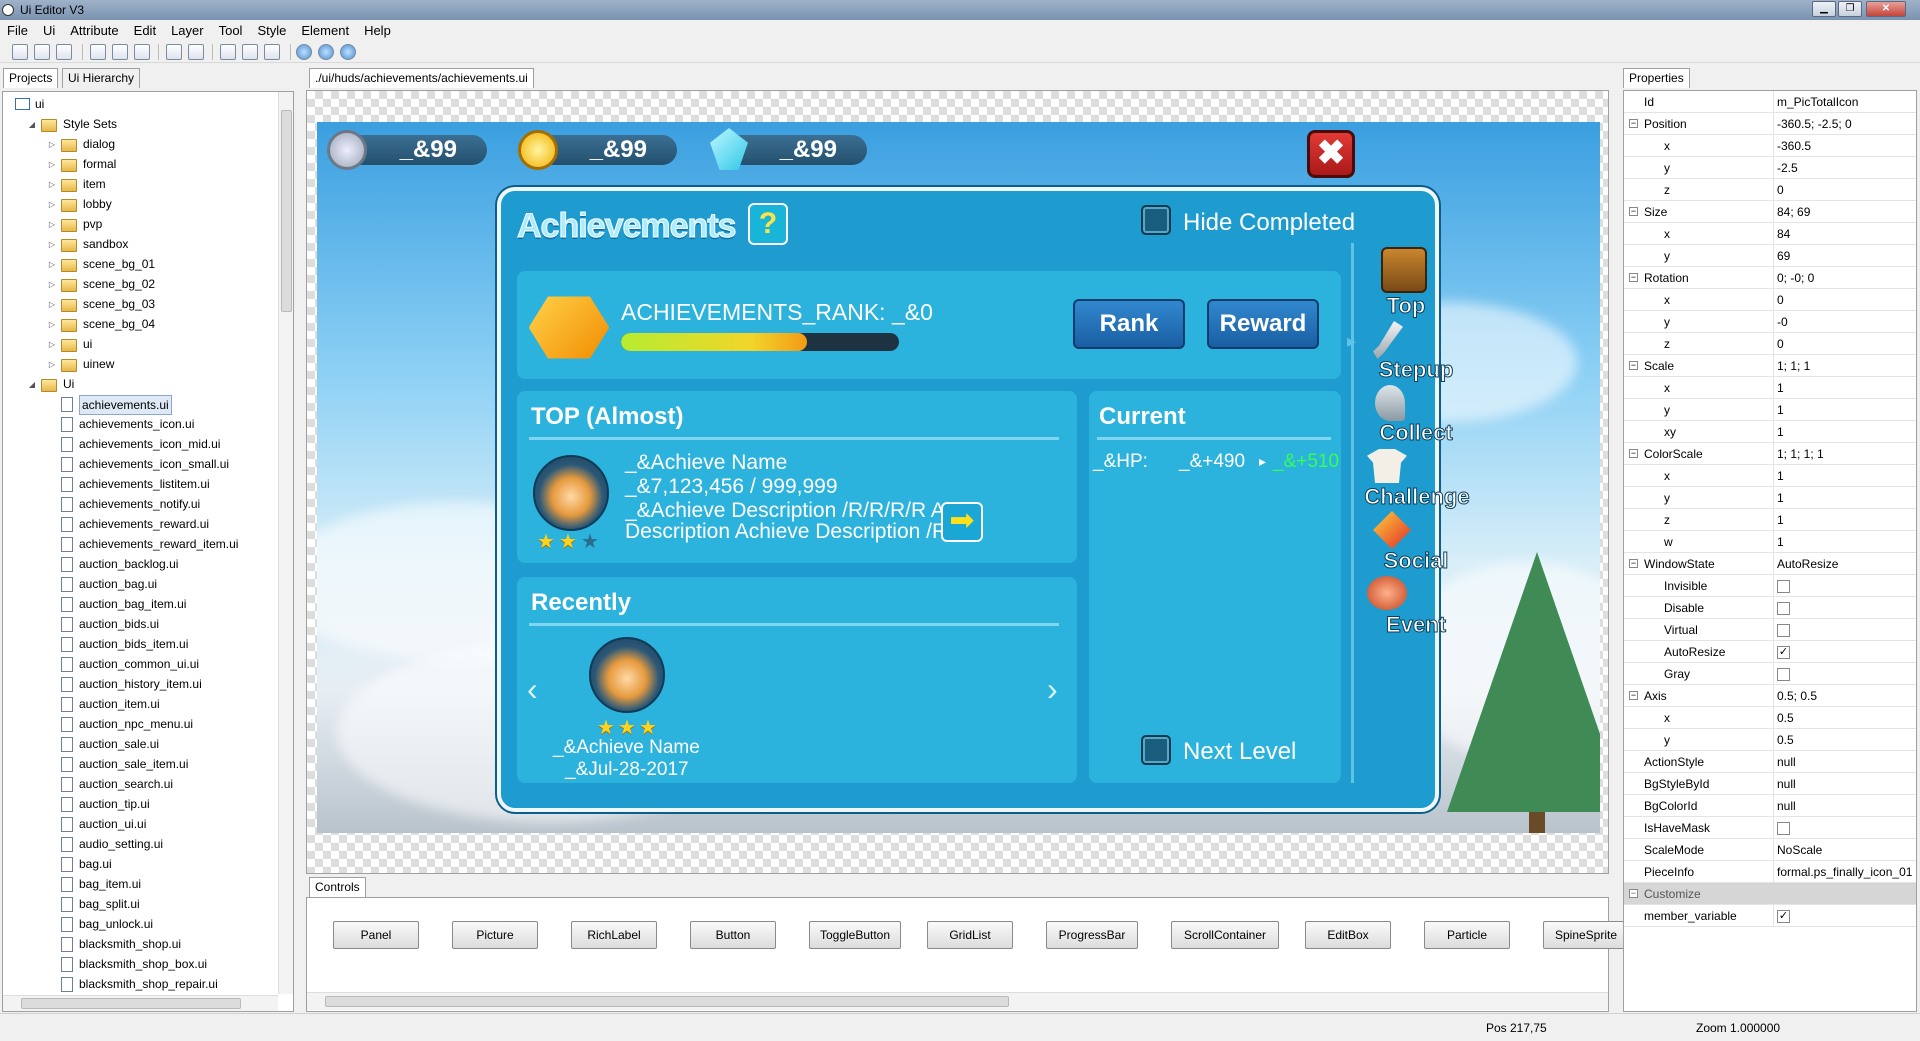 This screenshot has width=1920, height=1041. Describe the element at coordinates (272, 30) in the screenshot. I see `menu-style: Style` at that location.